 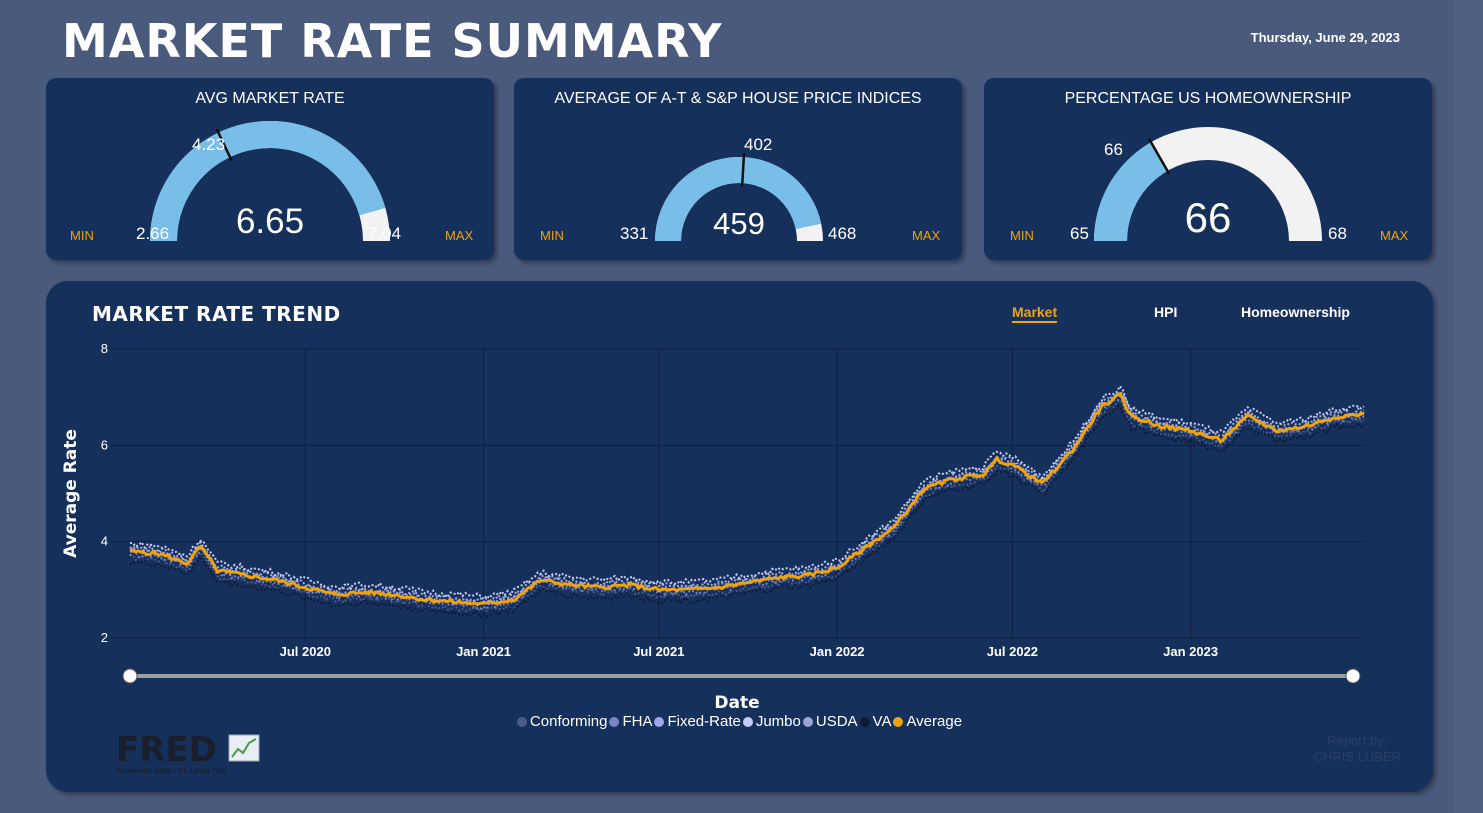 I want to click on gauge-max-value: 468, so click(x=842, y=233).